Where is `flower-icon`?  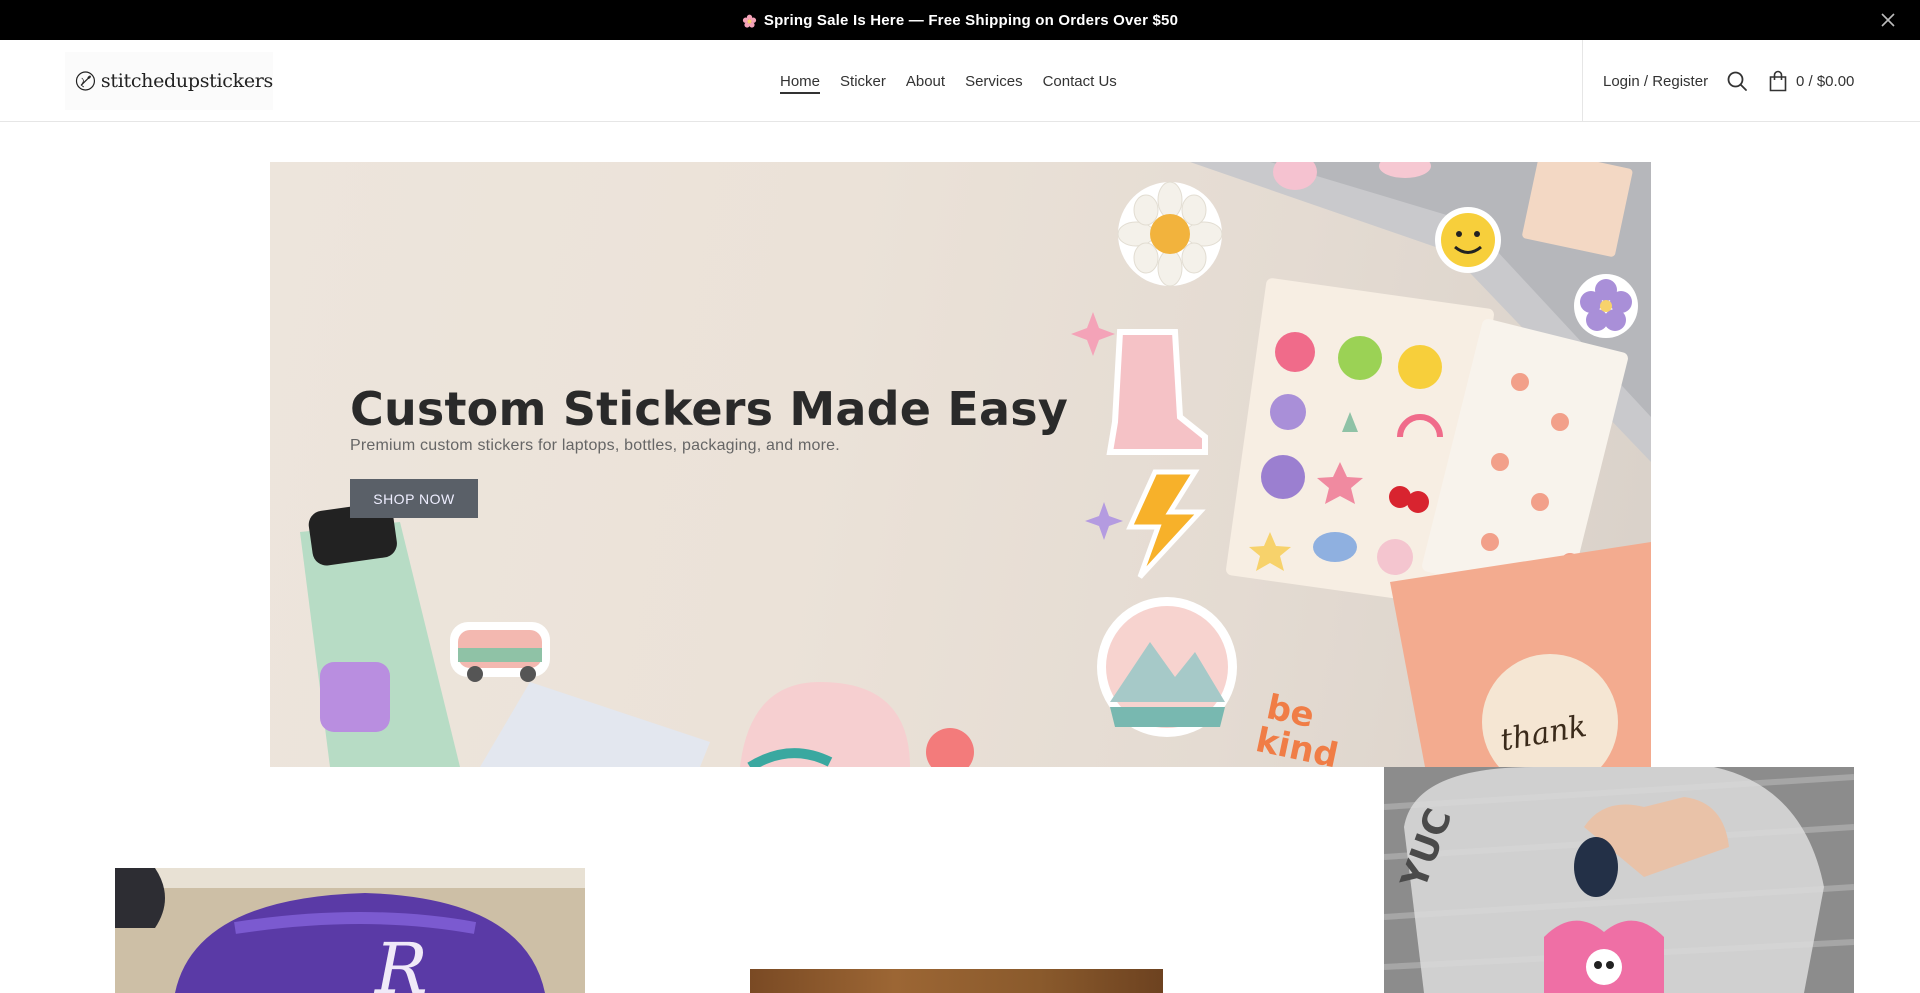
flower-icon is located at coordinates (749, 21).